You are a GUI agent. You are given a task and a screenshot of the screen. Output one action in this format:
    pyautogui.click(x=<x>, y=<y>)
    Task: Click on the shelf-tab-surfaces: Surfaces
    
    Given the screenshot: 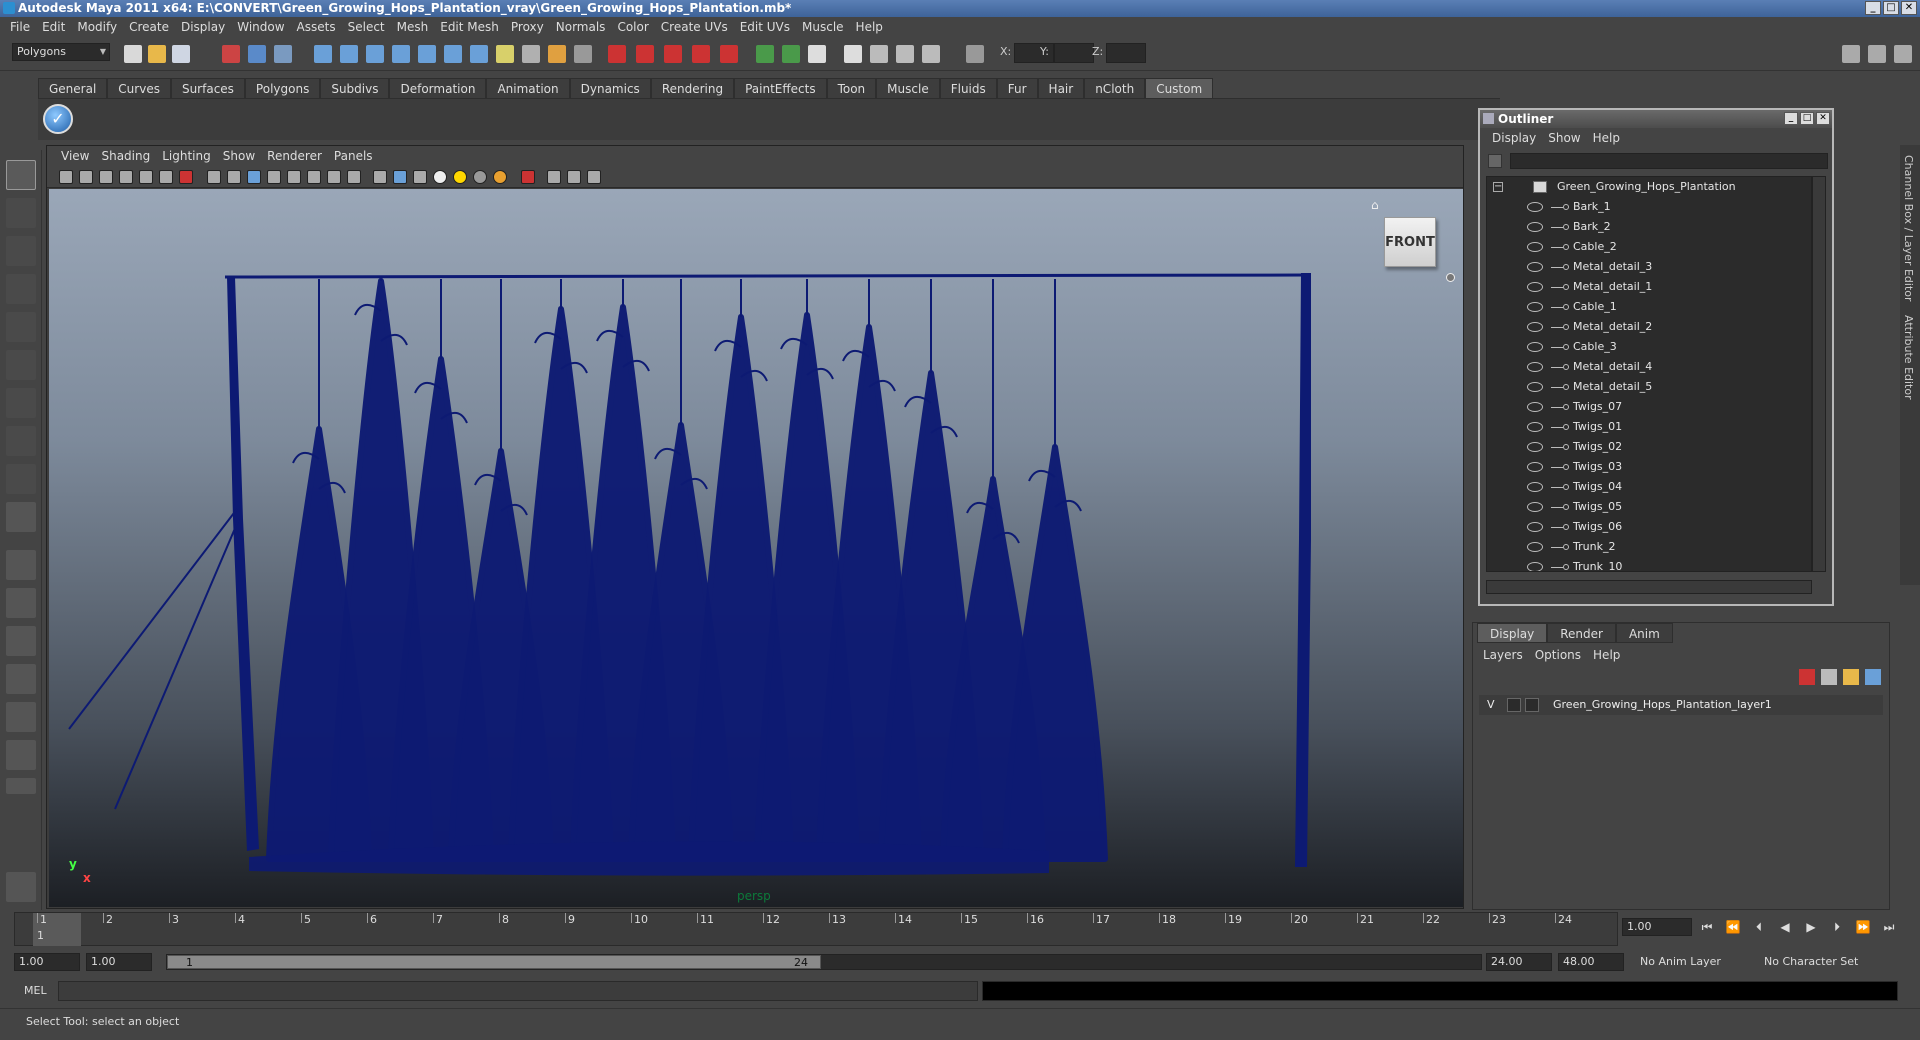 What is the action you would take?
    pyautogui.click(x=207, y=88)
    